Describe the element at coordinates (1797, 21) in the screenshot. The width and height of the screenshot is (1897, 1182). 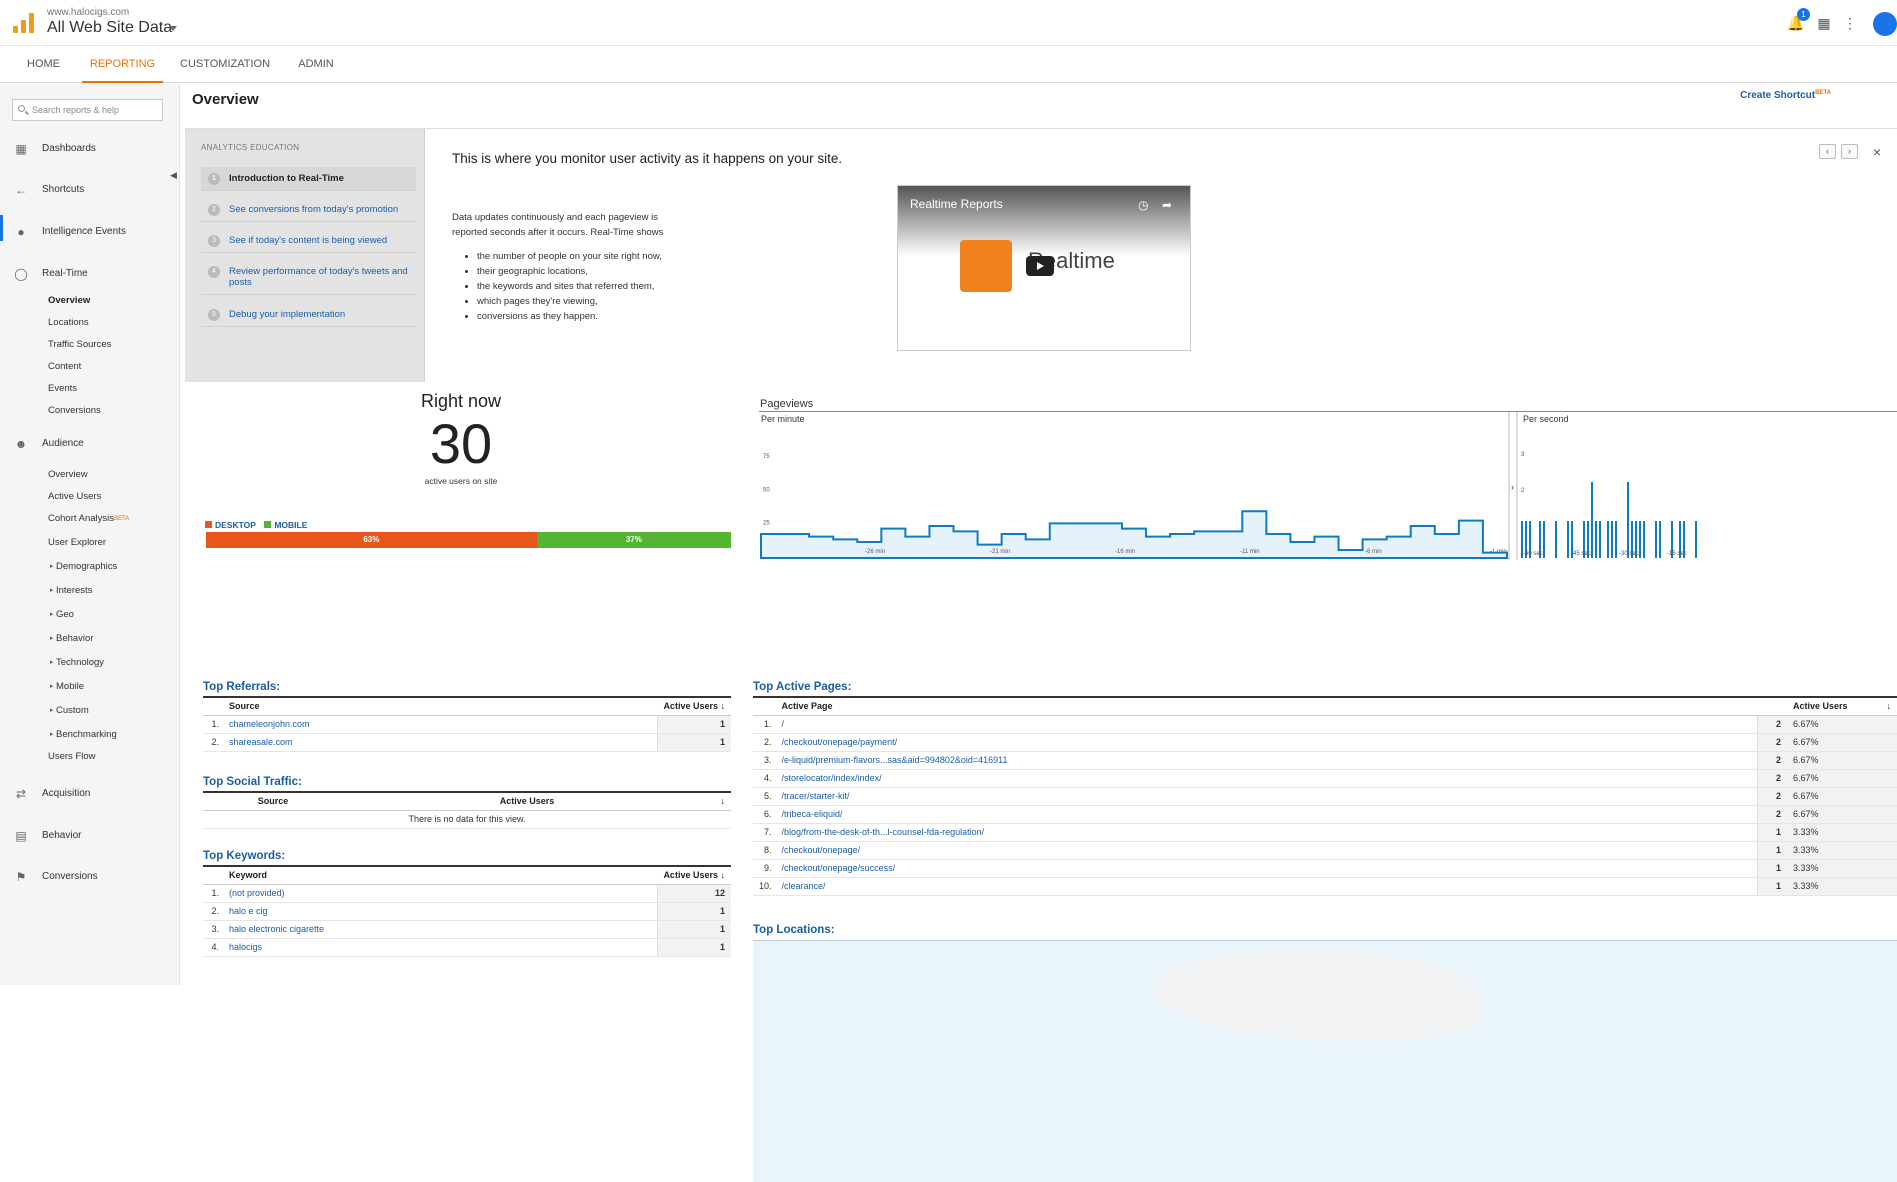
I see `notifications-button: 🔔 1` at that location.